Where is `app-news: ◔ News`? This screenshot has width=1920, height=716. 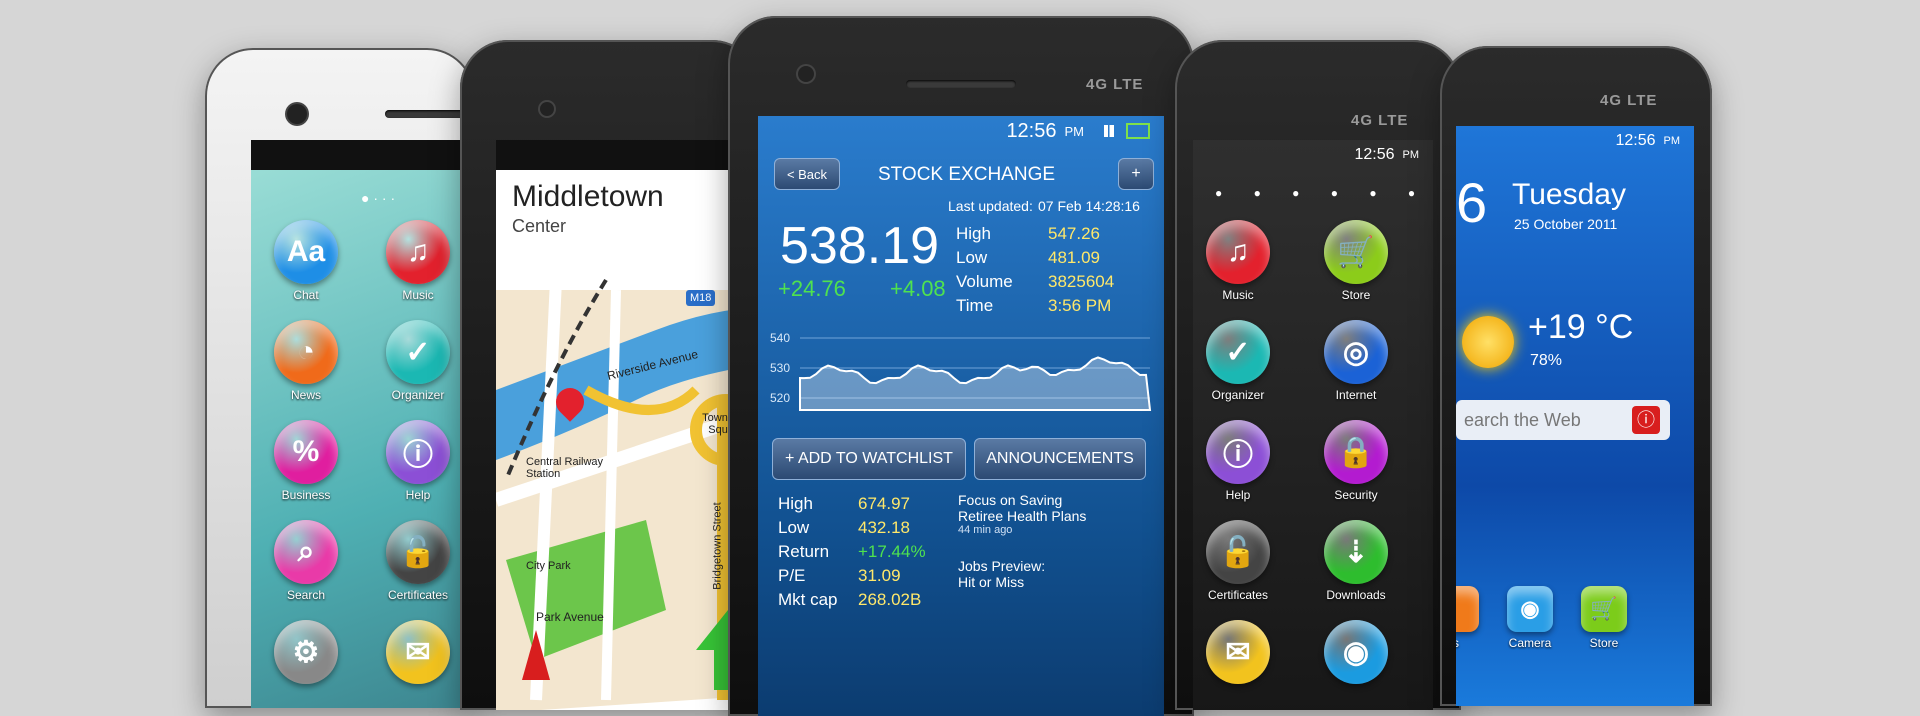
app-news: ◔ News is located at coordinates (306, 361).